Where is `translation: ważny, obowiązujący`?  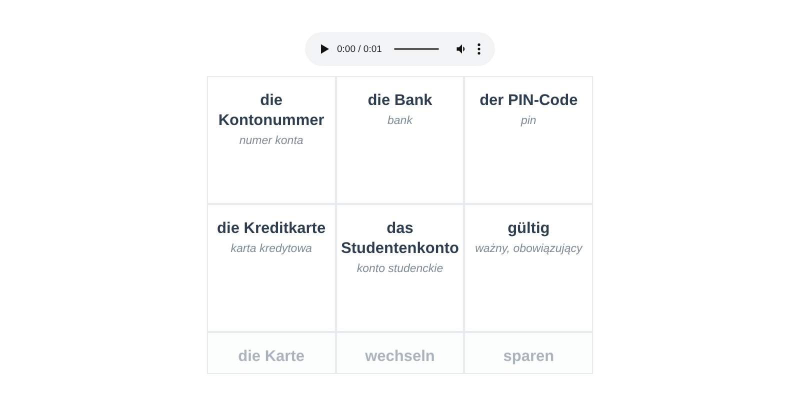 translation: ważny, obowiązujący is located at coordinates (528, 249).